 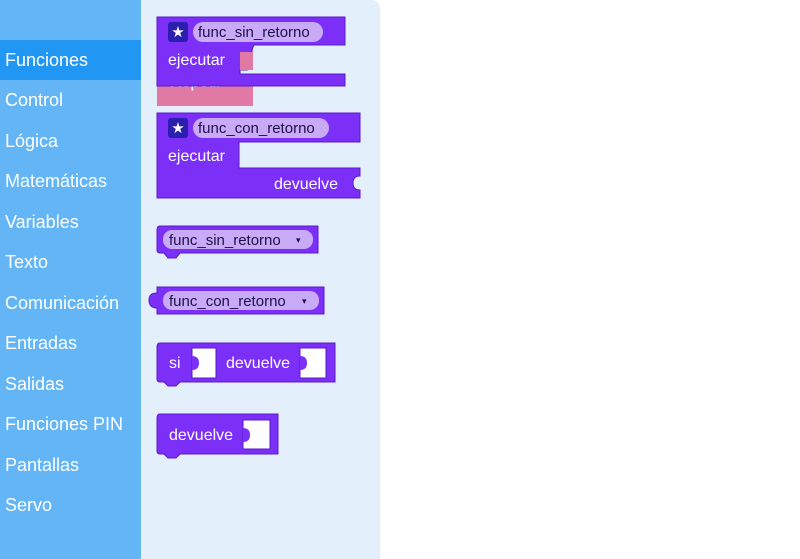 What do you see at coordinates (254, 32) in the screenshot?
I see `function-name-text: func_sin_retorno` at bounding box center [254, 32].